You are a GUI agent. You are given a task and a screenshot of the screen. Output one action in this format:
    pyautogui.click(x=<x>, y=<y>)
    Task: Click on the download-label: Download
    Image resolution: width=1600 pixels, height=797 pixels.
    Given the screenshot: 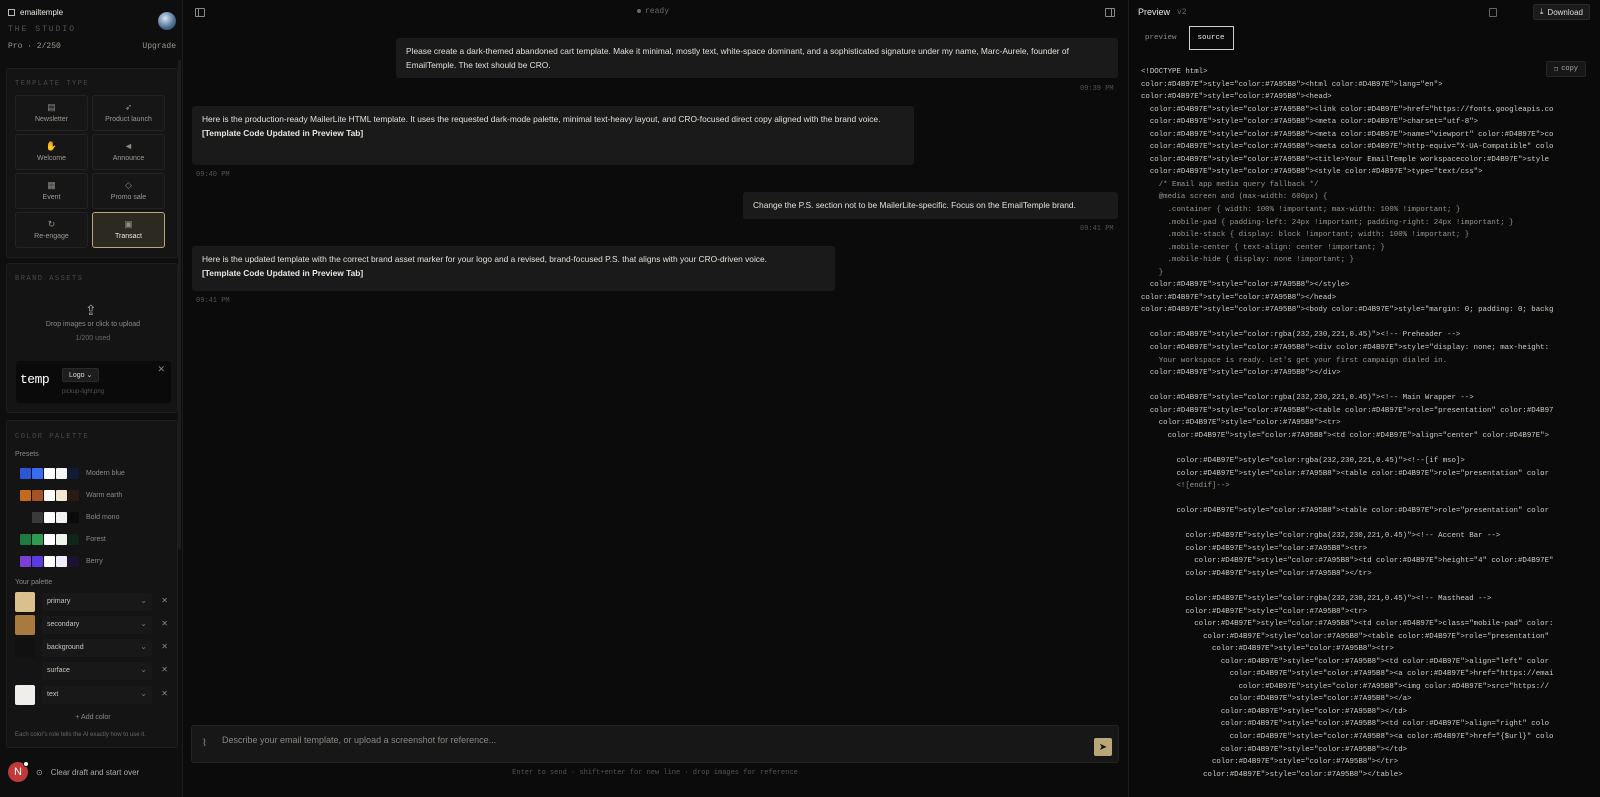 What is the action you would take?
    pyautogui.click(x=1565, y=12)
    